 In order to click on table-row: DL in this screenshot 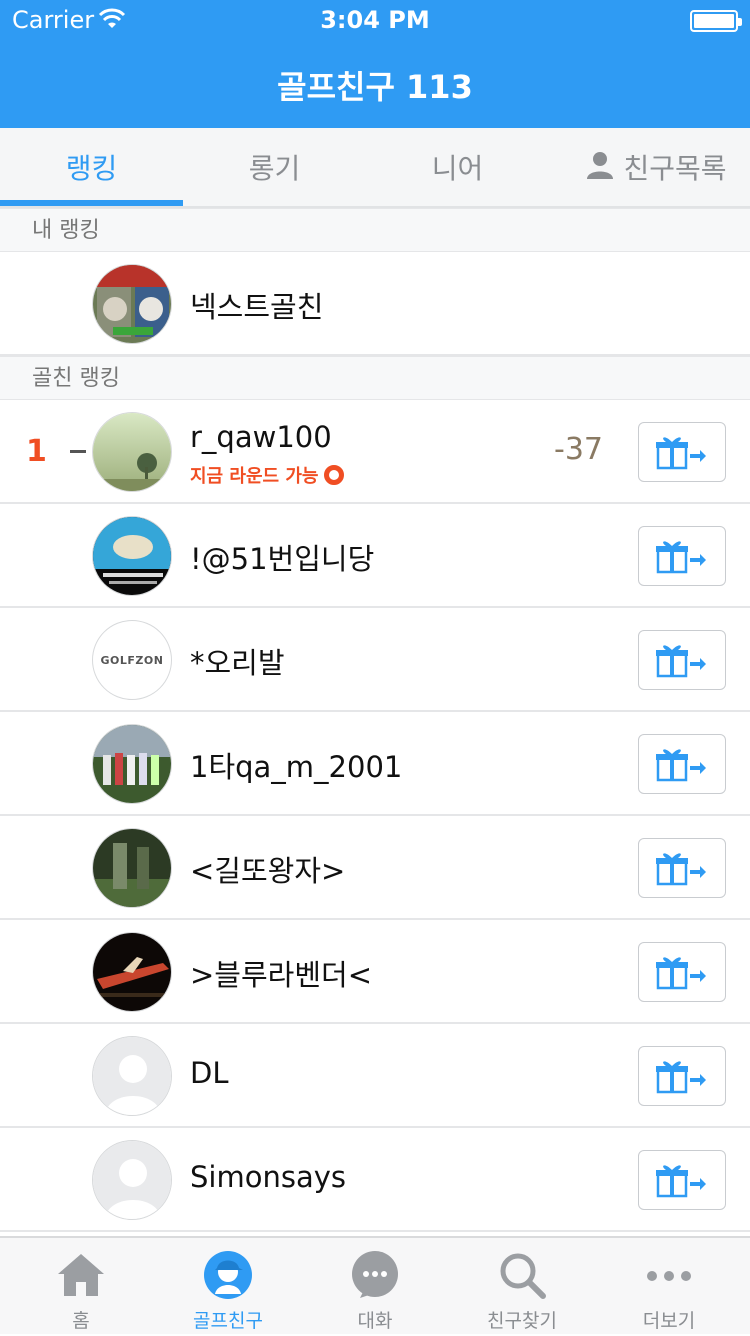, I will do `click(375, 1076)`.